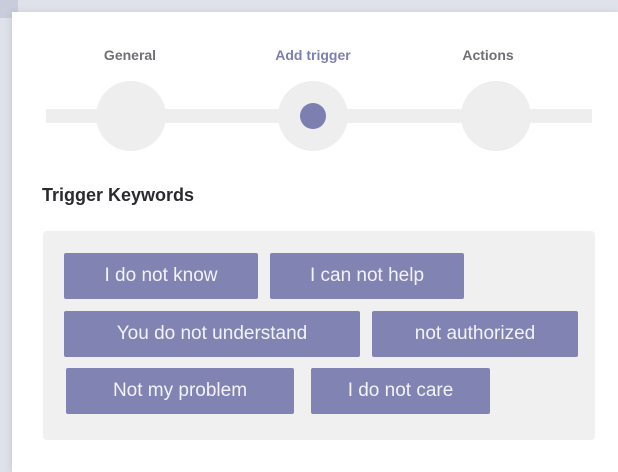 Image resolution: width=618 pixels, height=472 pixels. What do you see at coordinates (161, 276) in the screenshot?
I see `keyword-chip: I do not know` at bounding box center [161, 276].